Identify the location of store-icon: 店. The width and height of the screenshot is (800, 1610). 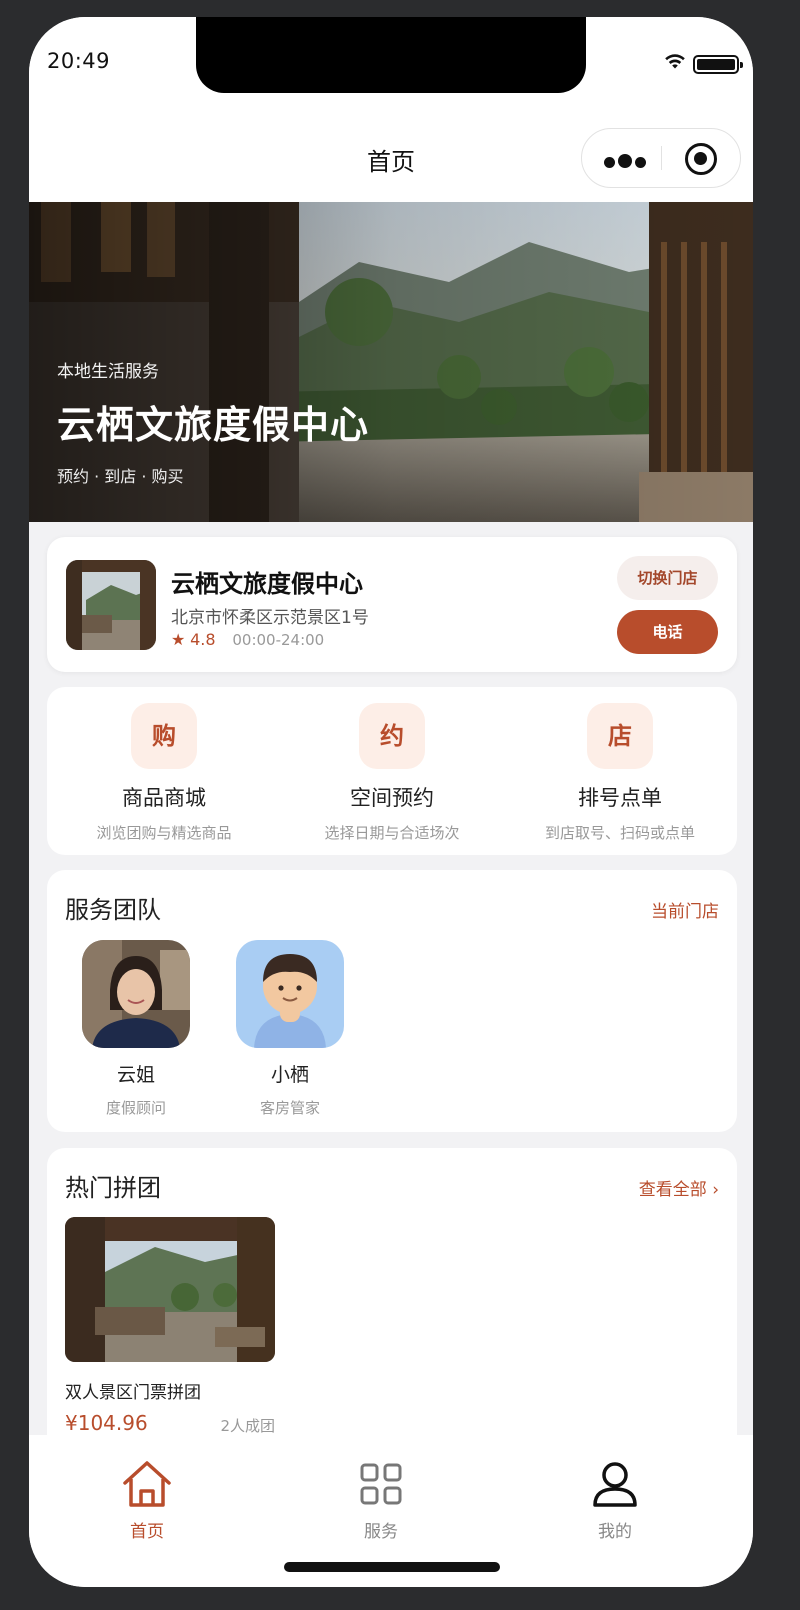
(620, 736).